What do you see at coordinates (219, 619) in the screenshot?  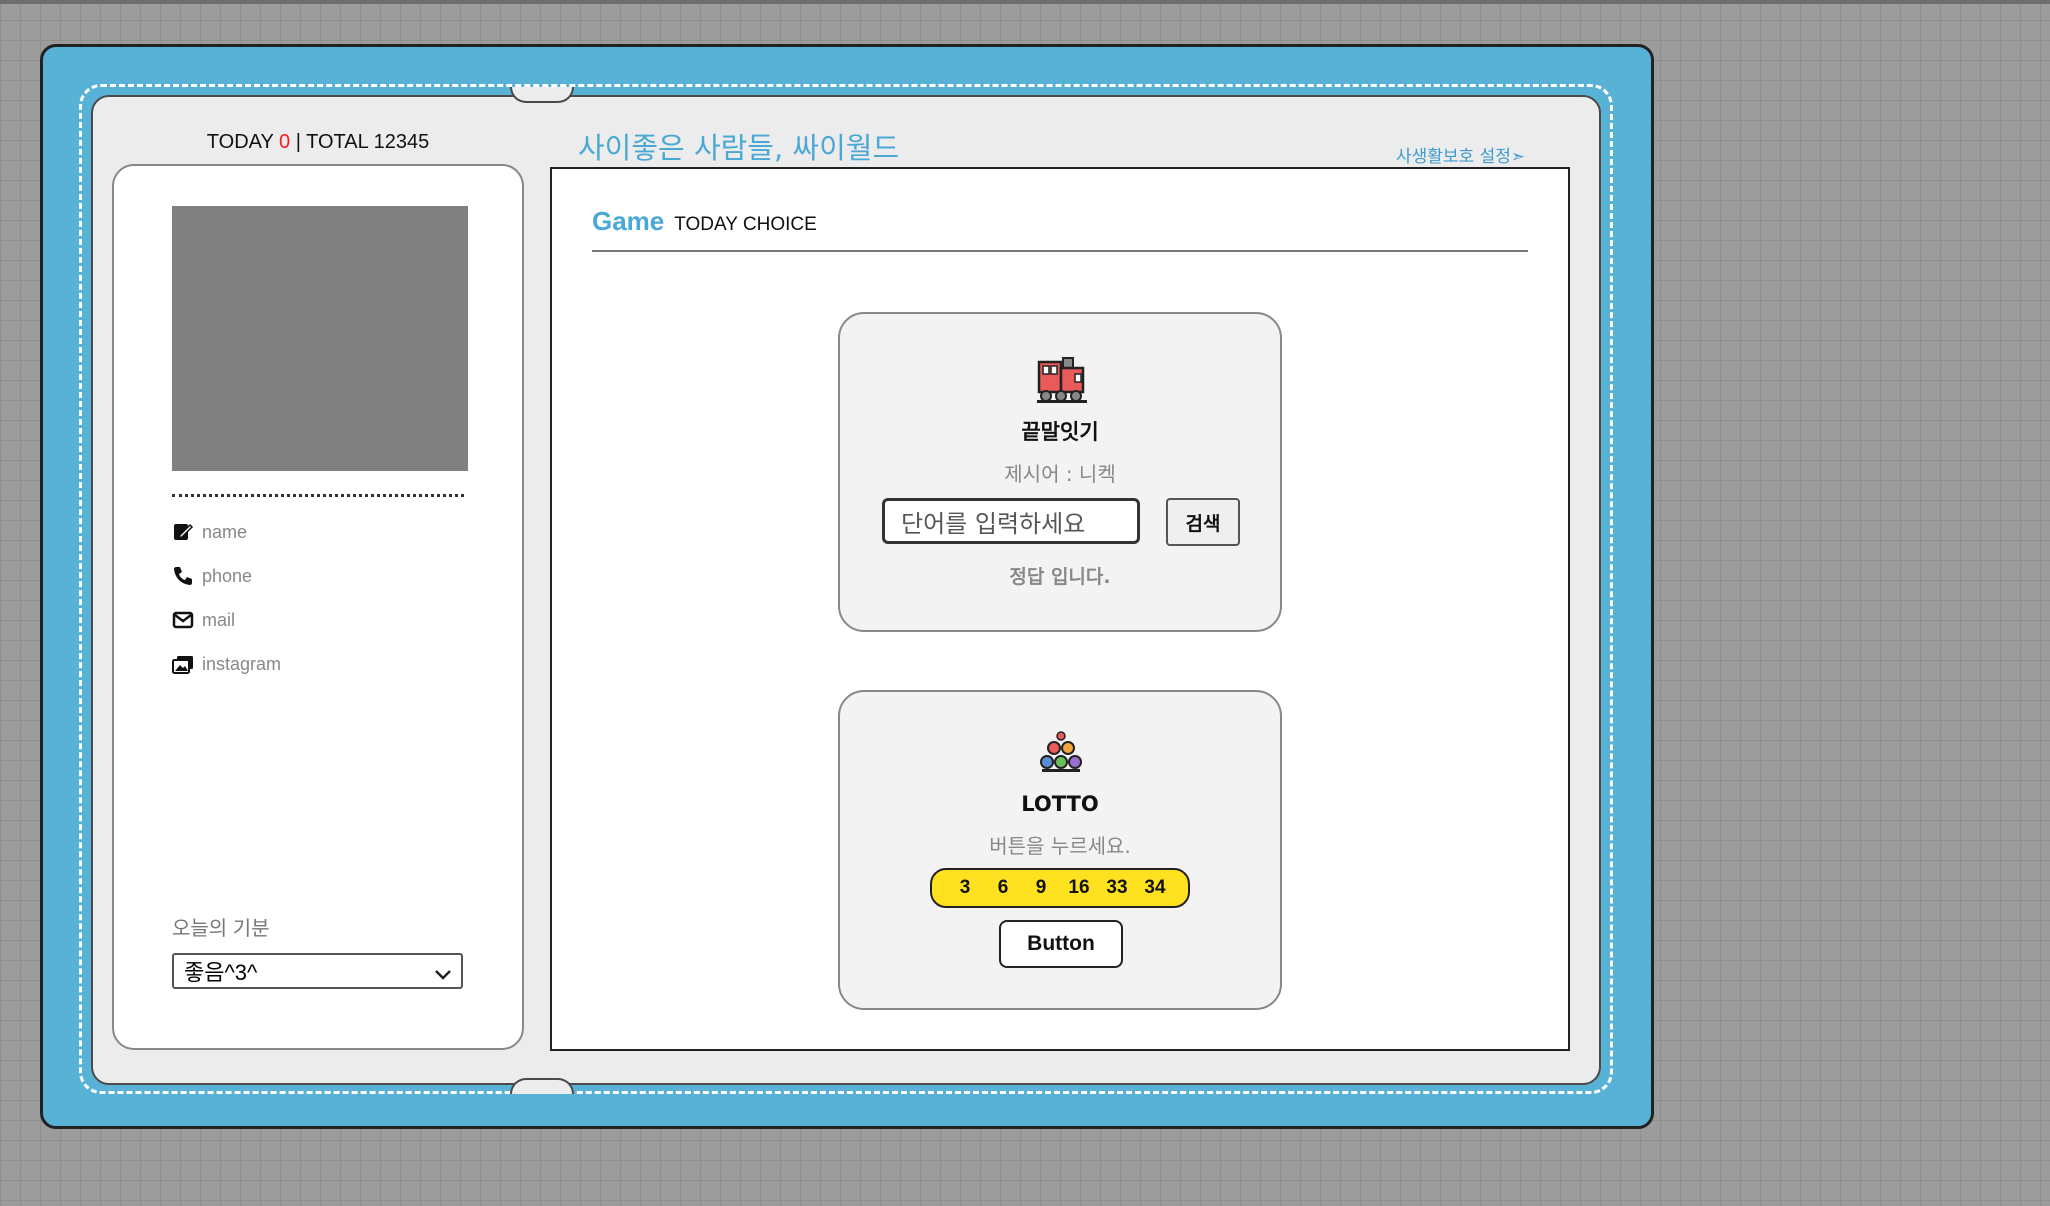 I see `profile-item-label: mail` at bounding box center [219, 619].